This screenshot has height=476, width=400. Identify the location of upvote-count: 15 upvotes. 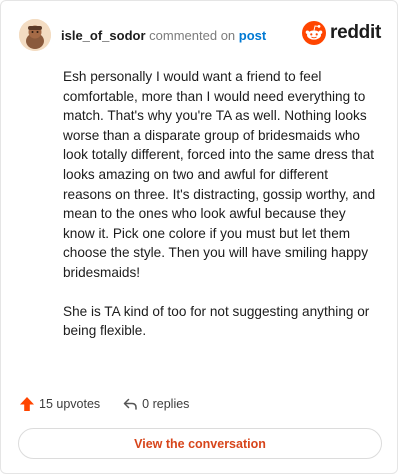
(70, 404).